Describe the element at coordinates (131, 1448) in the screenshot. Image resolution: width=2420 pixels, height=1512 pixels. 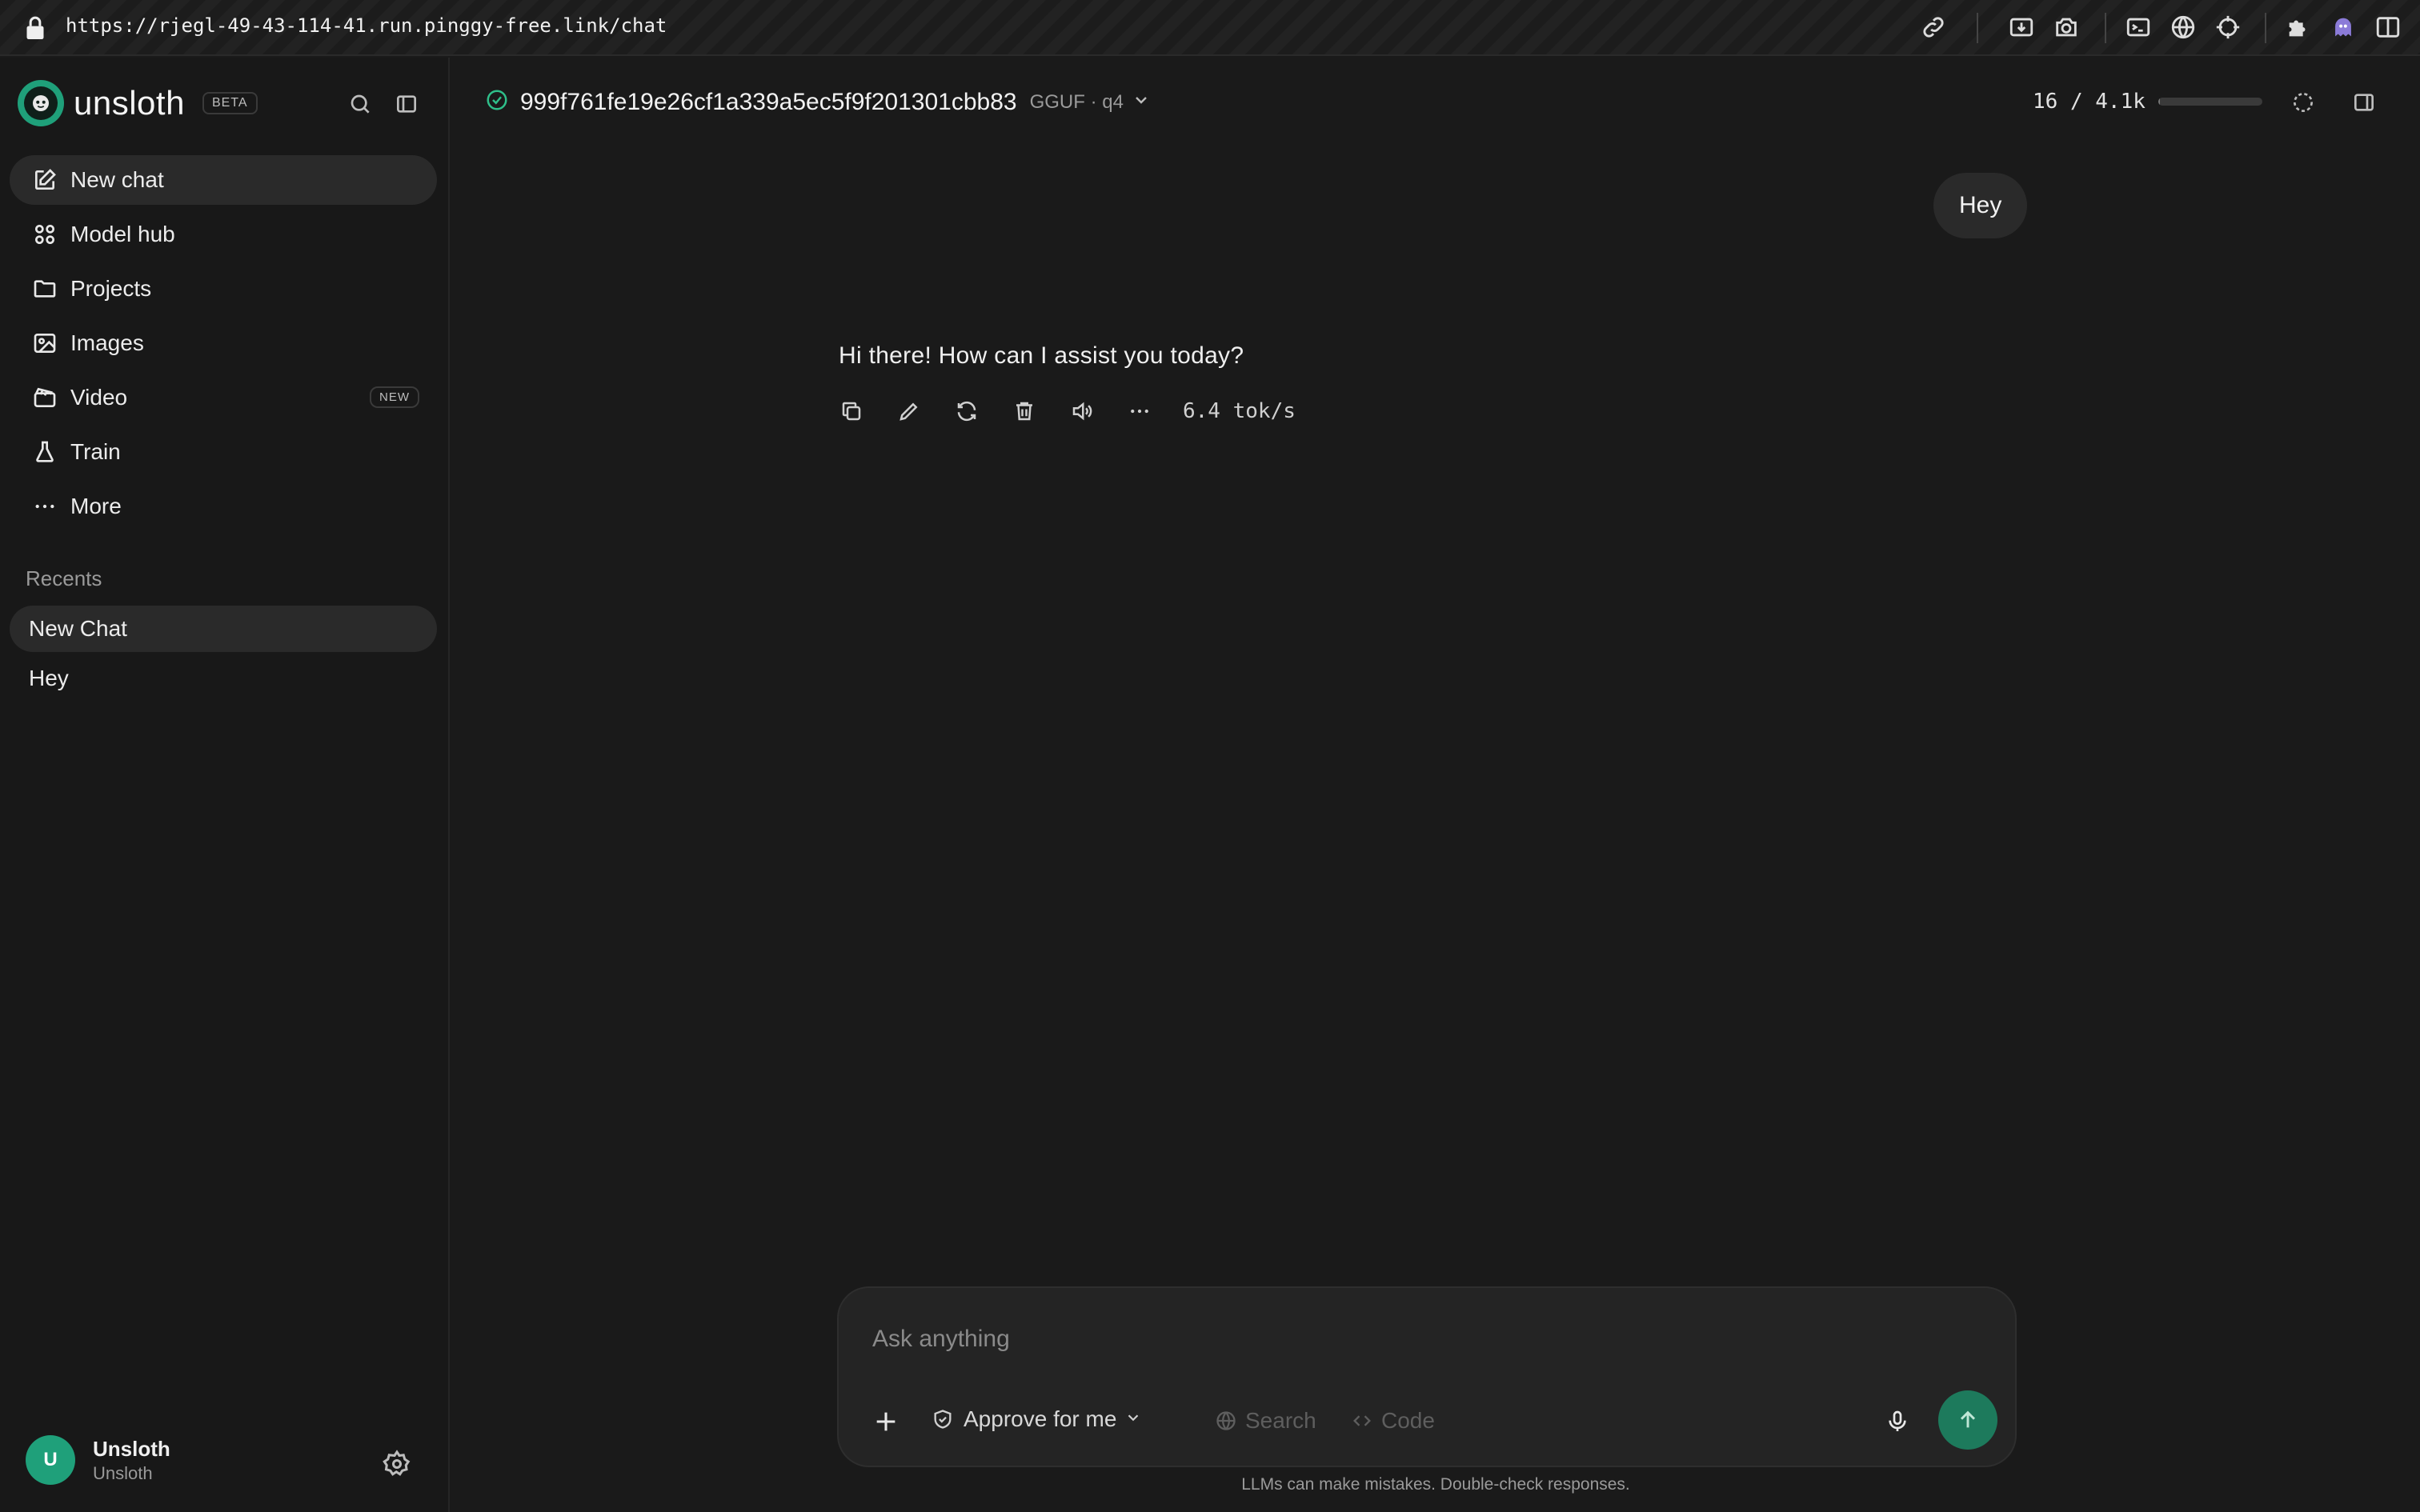
I see `user-name: Unsloth` at that location.